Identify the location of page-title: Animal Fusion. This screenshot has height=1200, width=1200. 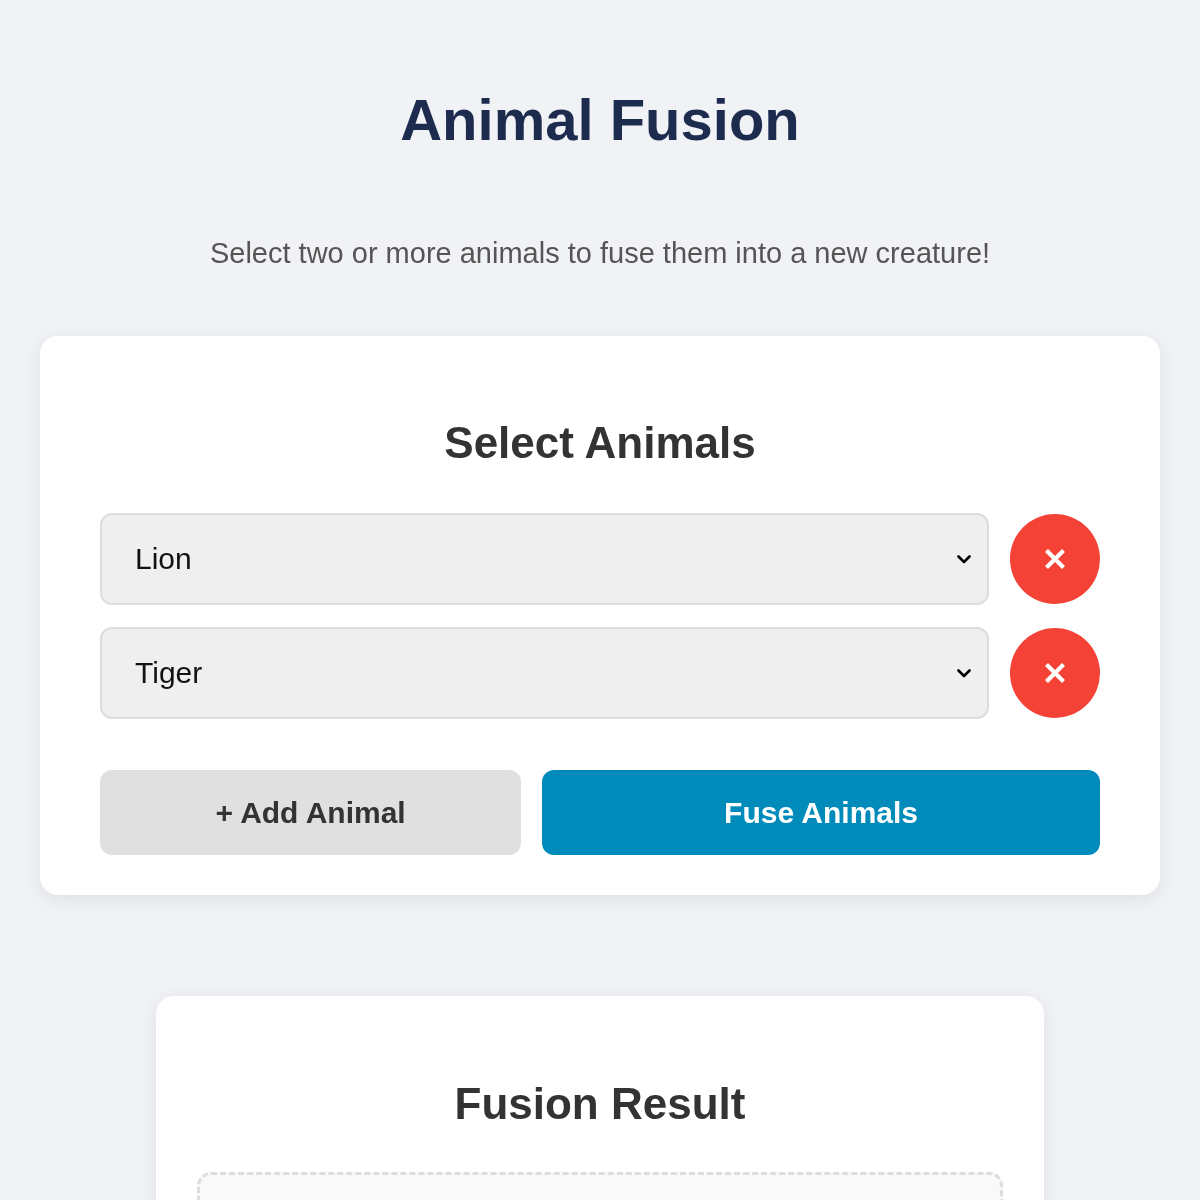
(600, 120).